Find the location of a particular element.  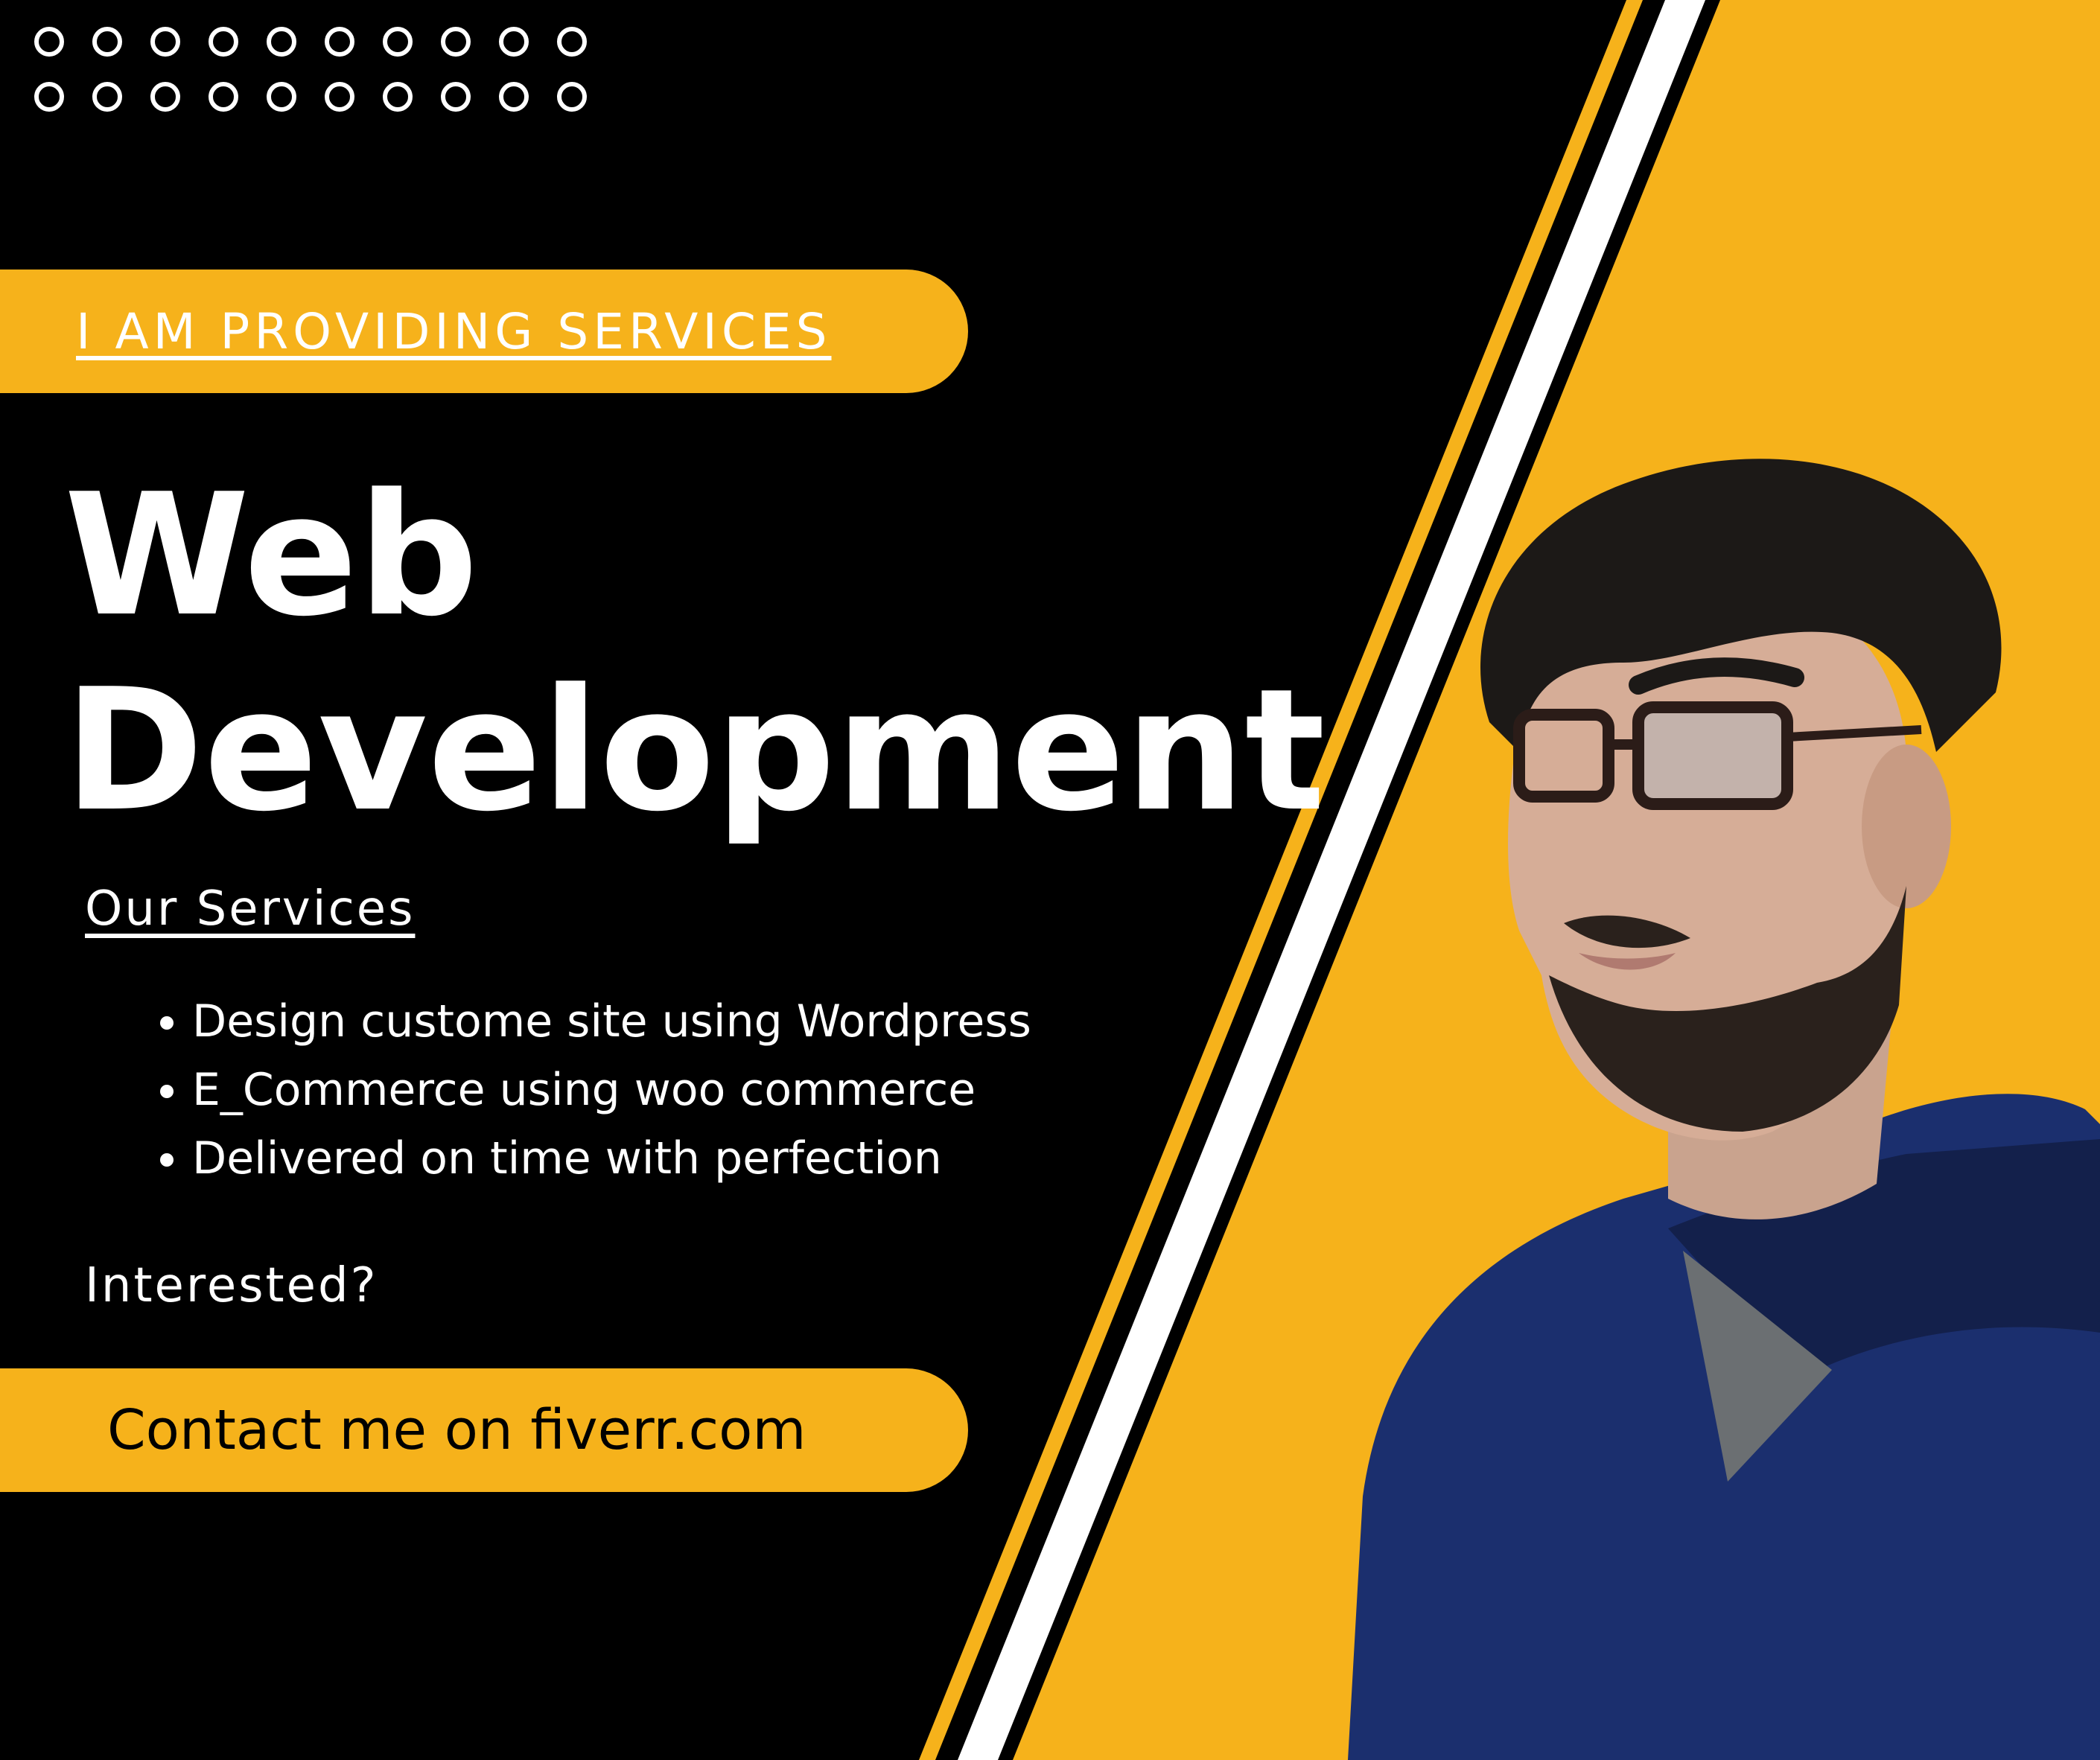

service-item: Delivered on time with perfection is located at coordinates (611, 1158).